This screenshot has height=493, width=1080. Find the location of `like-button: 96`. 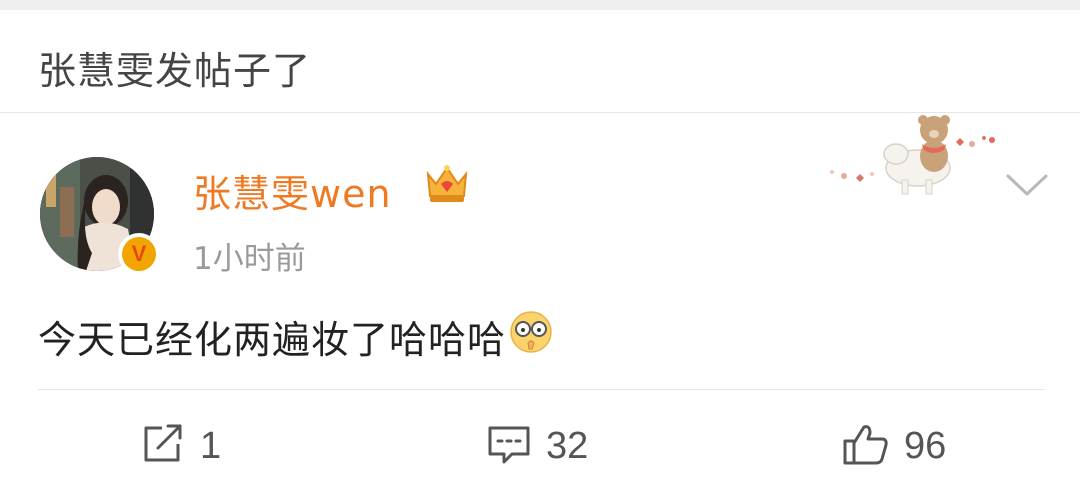

like-button: 96 is located at coordinates (894, 446).